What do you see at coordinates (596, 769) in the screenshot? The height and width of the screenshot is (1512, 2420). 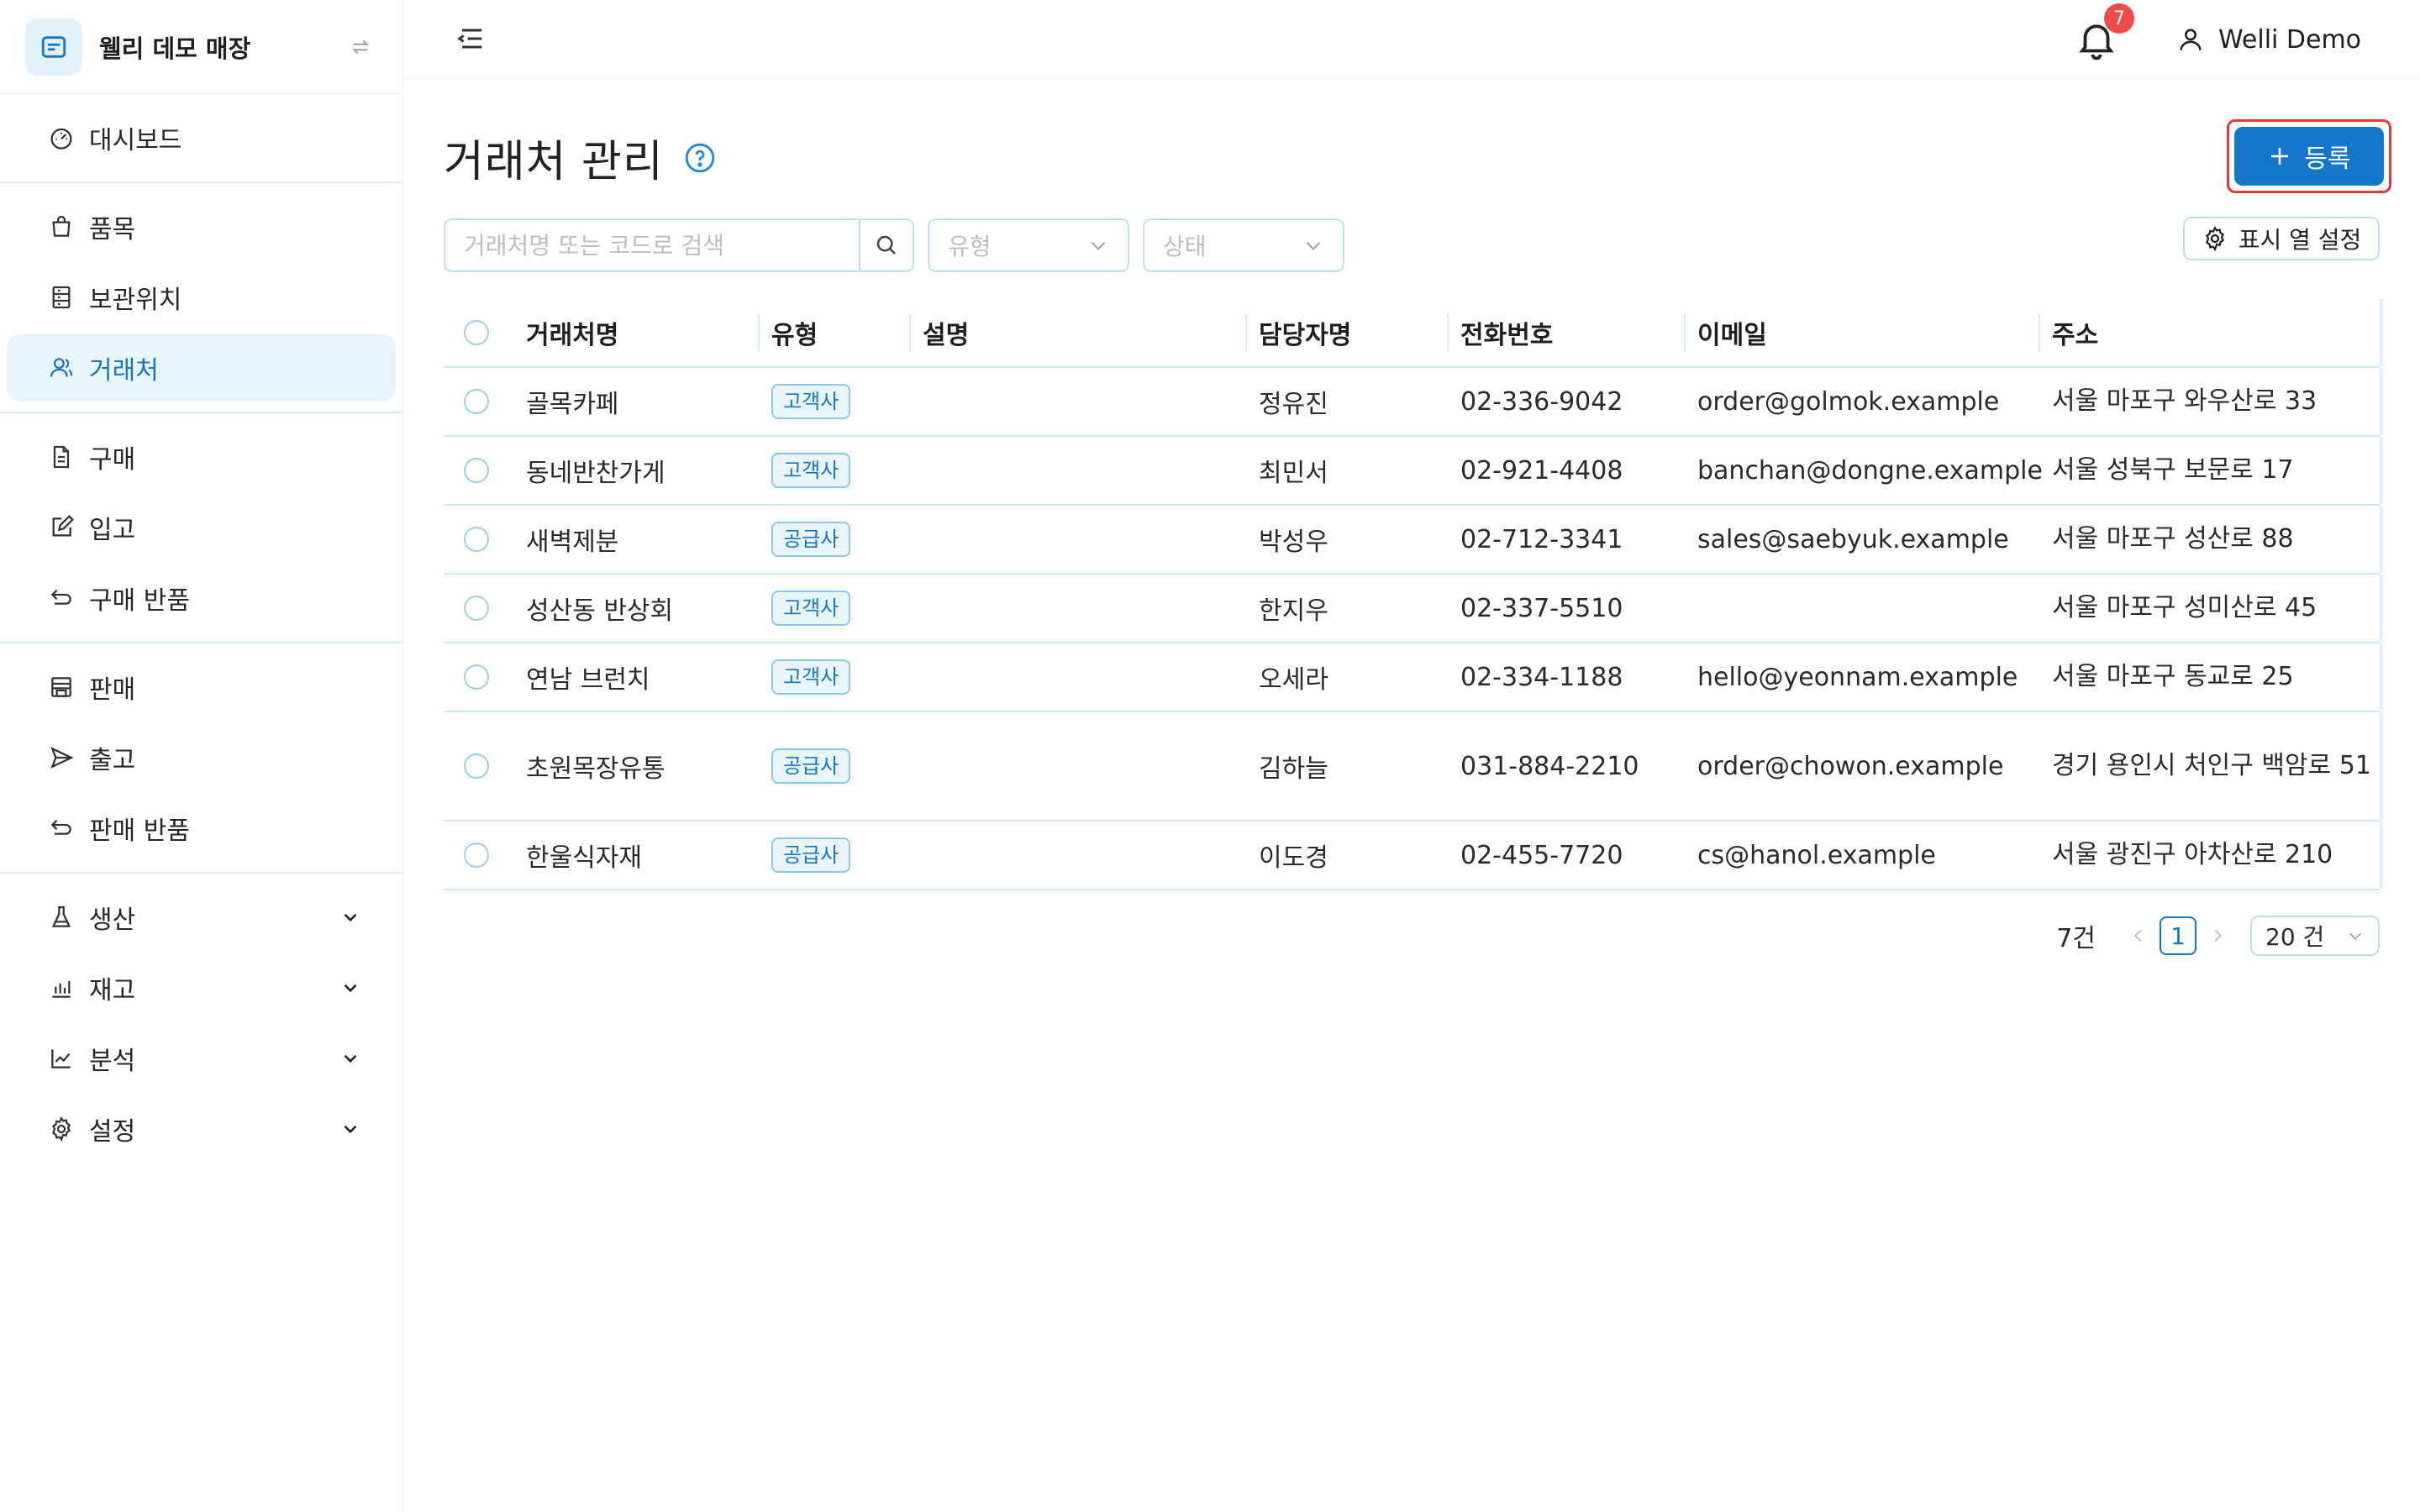 I see `partner-name: 초원목장유통` at bounding box center [596, 769].